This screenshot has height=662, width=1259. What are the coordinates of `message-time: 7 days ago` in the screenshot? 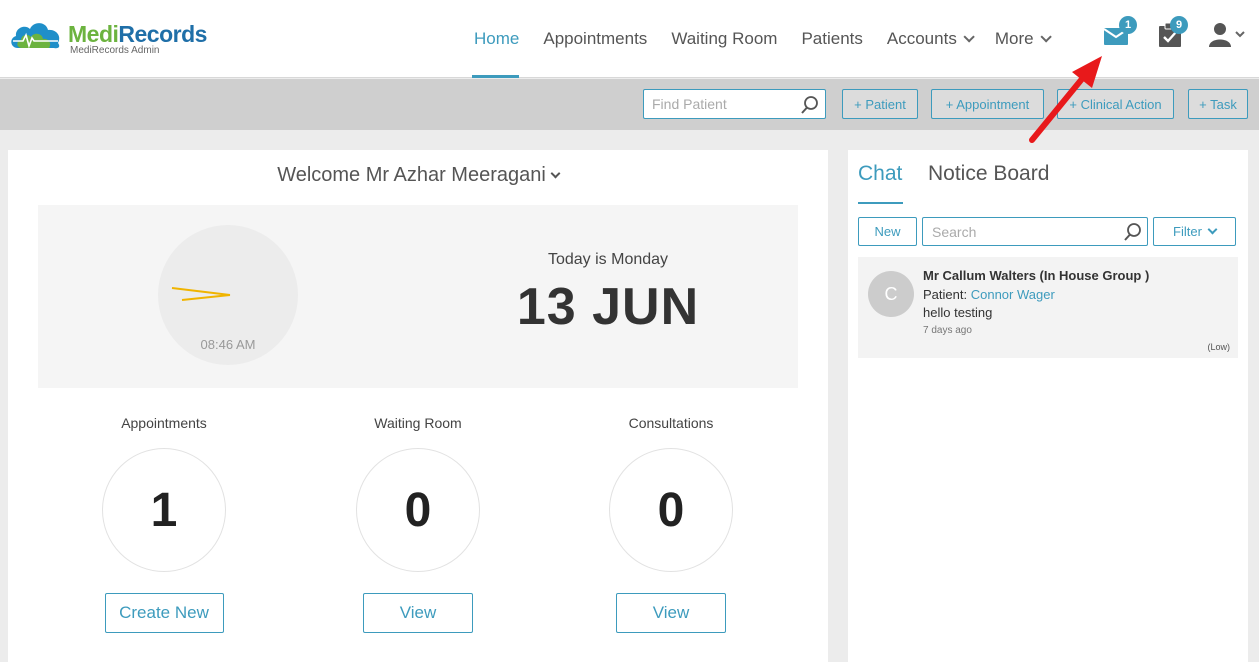 It's located at (947, 330).